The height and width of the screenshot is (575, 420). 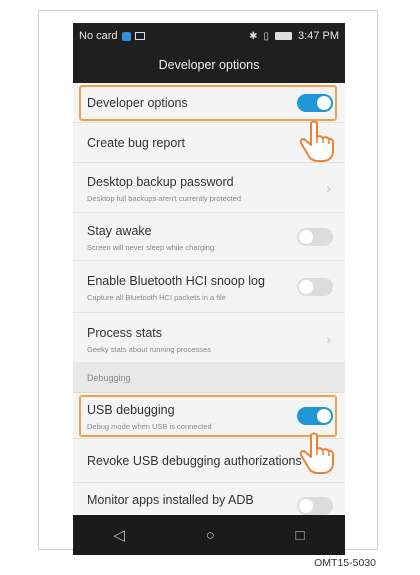 I want to click on stay-awake-toggle, so click(x=315, y=237).